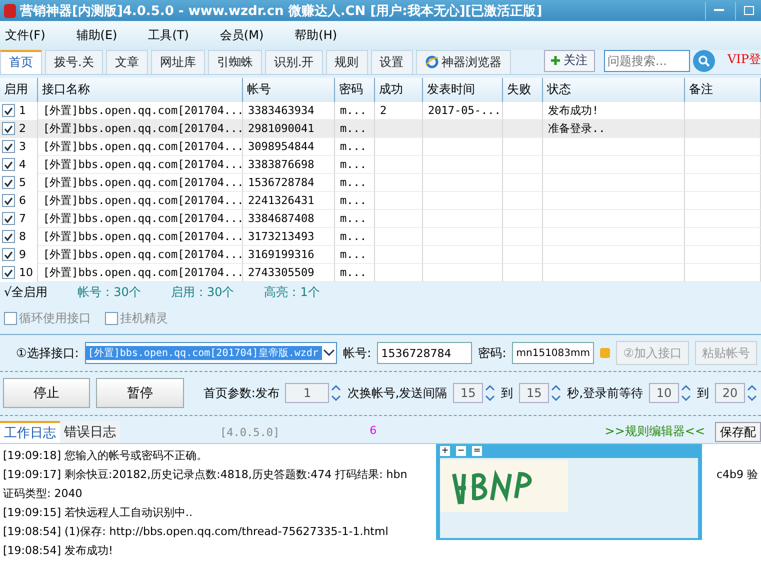  I want to click on log-line: [19:09:15] 若快远程人工自动识别中.., so click(97, 512).